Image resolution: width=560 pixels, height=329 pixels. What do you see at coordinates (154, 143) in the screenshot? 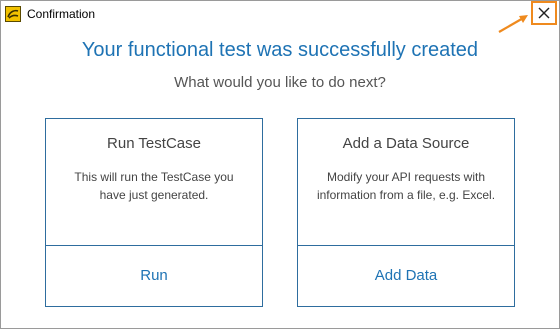
I see `card-title: Run TestCase` at bounding box center [154, 143].